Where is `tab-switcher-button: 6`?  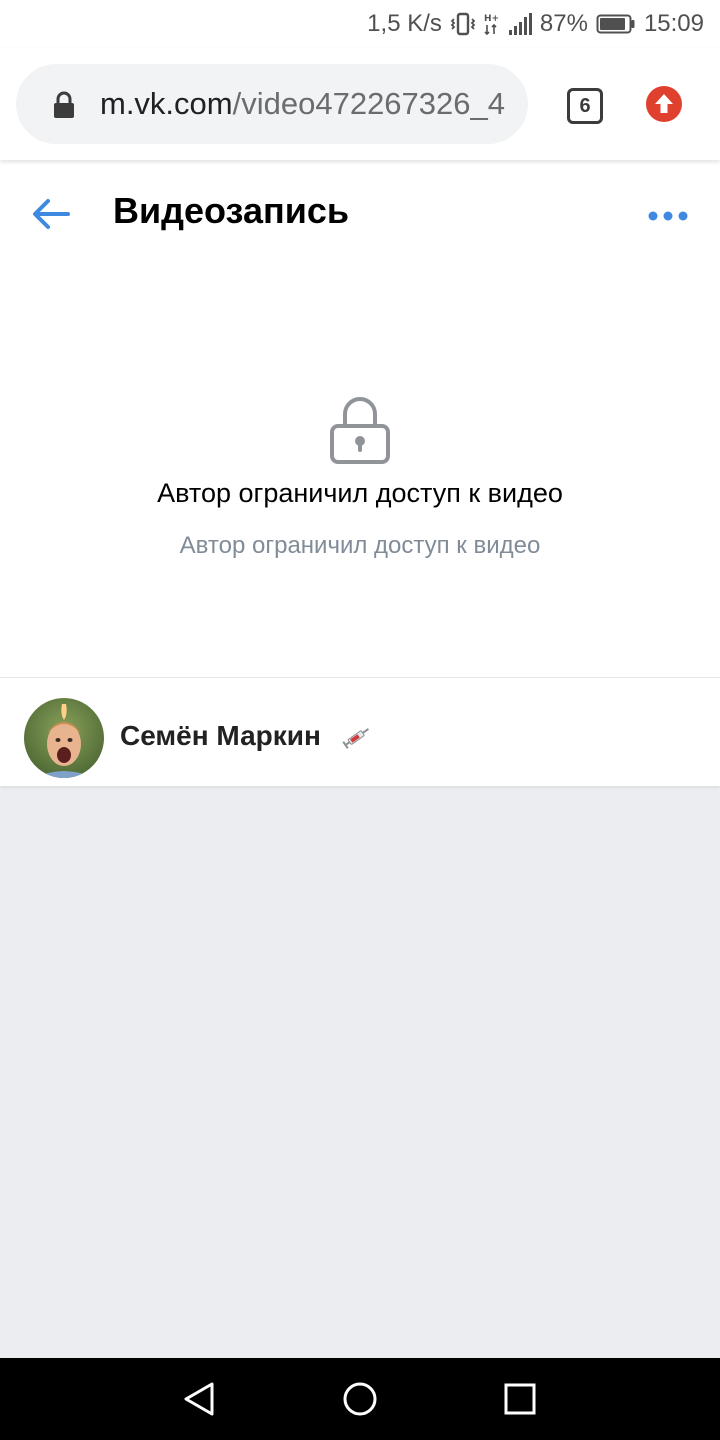
tab-switcher-button: 6 is located at coordinates (585, 106).